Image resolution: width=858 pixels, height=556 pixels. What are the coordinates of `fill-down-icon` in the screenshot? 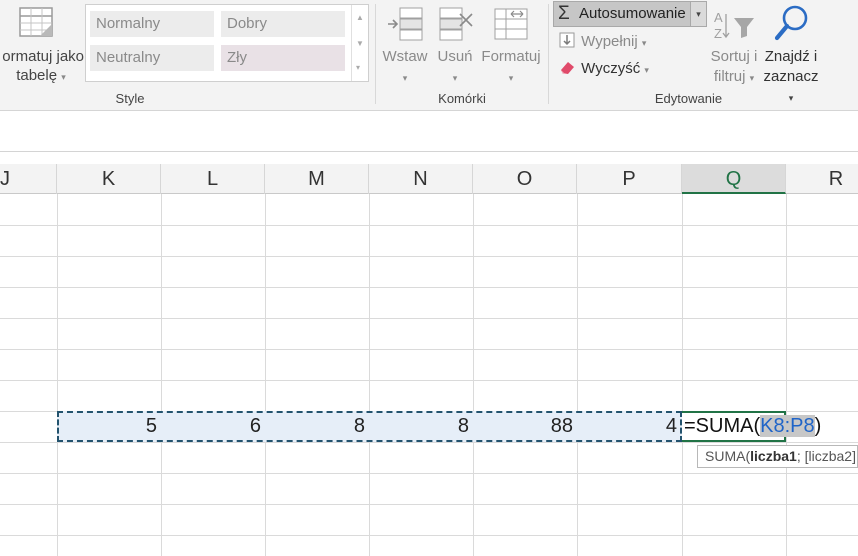 It's located at (567, 42).